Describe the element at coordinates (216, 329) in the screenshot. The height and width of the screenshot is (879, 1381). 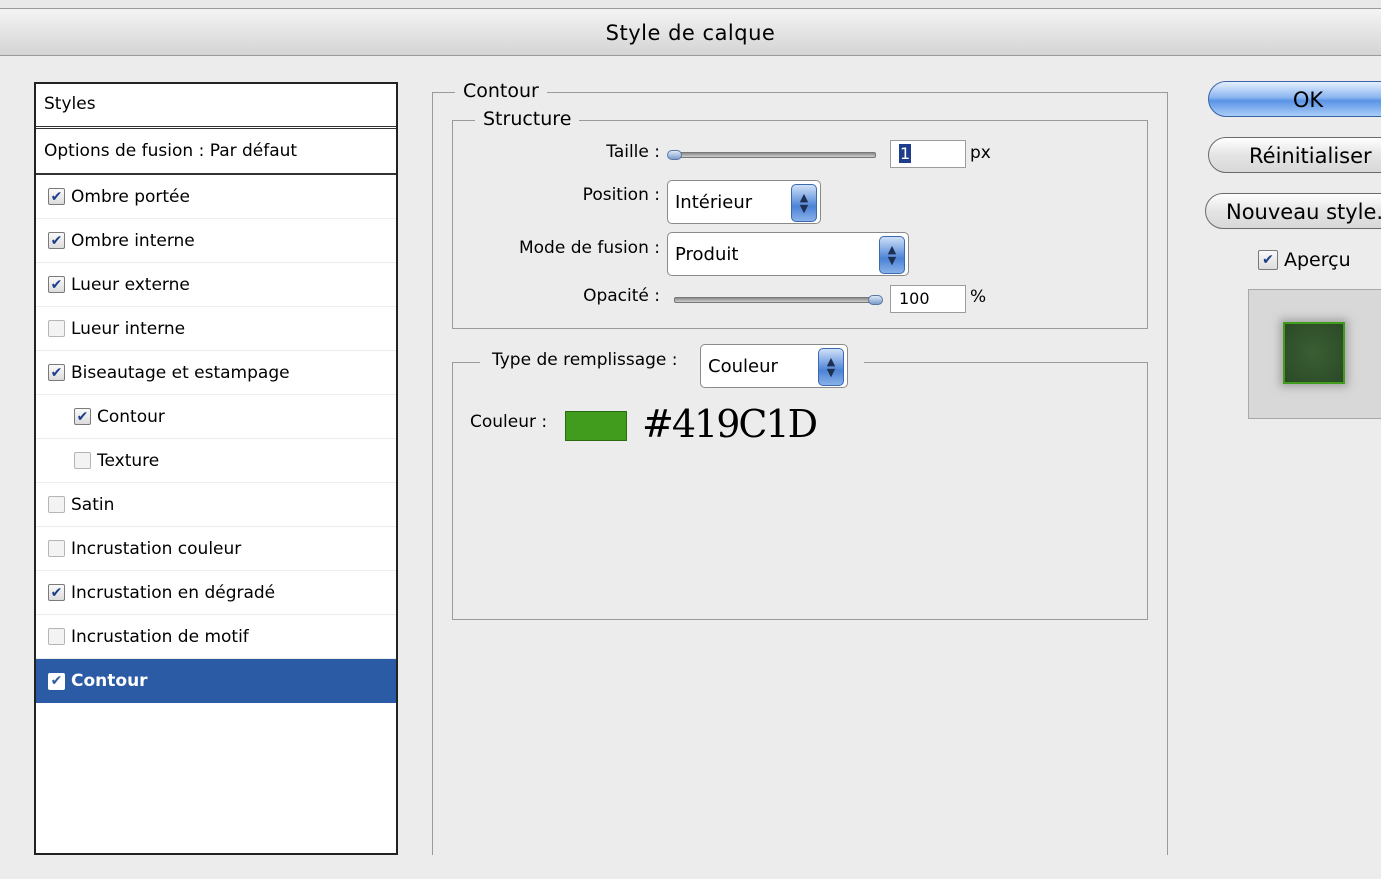
I see `style-item: ✔ Lueur interne` at that location.